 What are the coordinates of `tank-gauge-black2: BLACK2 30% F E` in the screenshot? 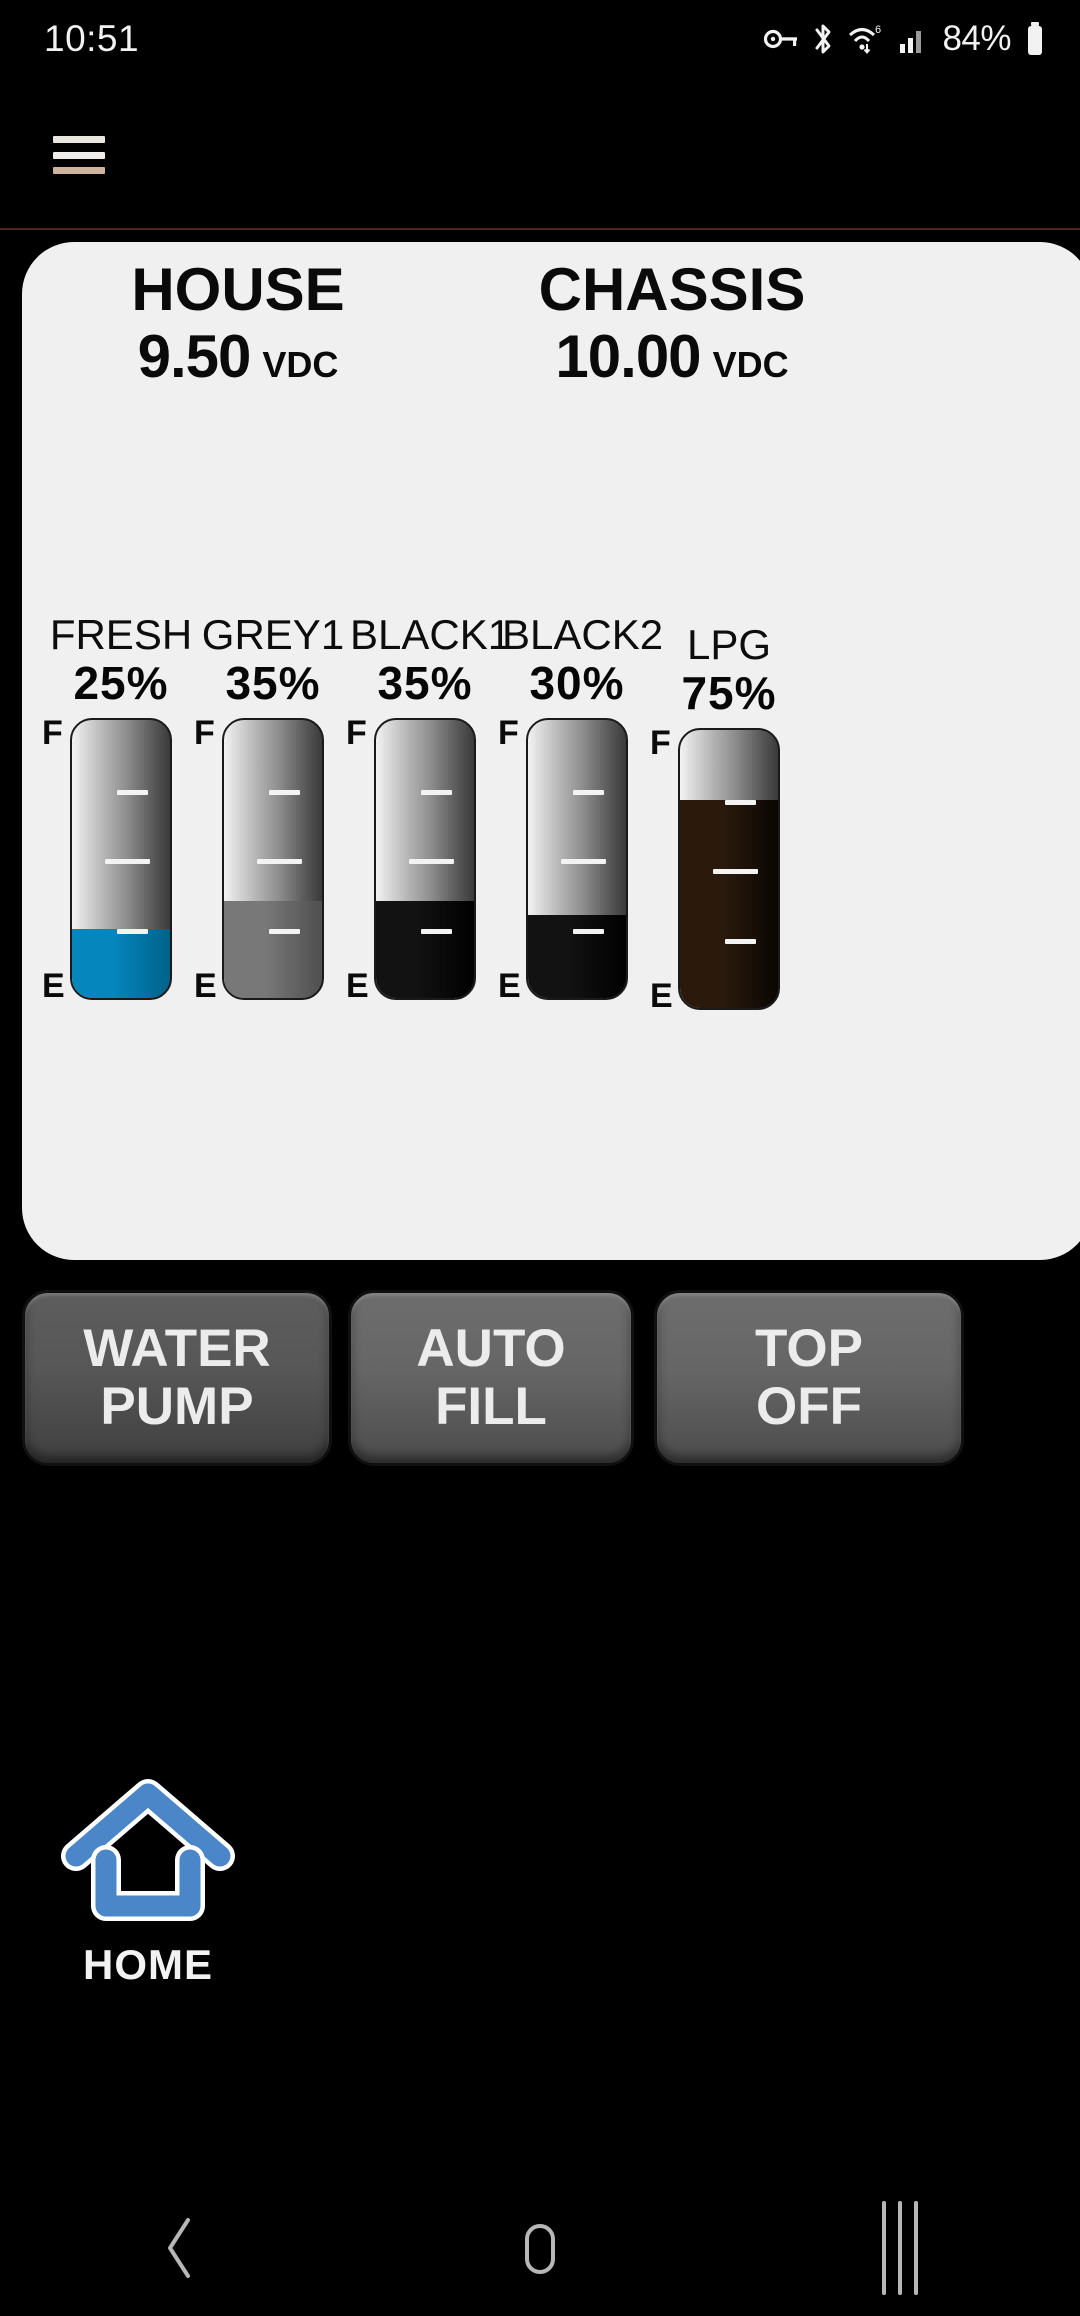 It's located at (581, 808).